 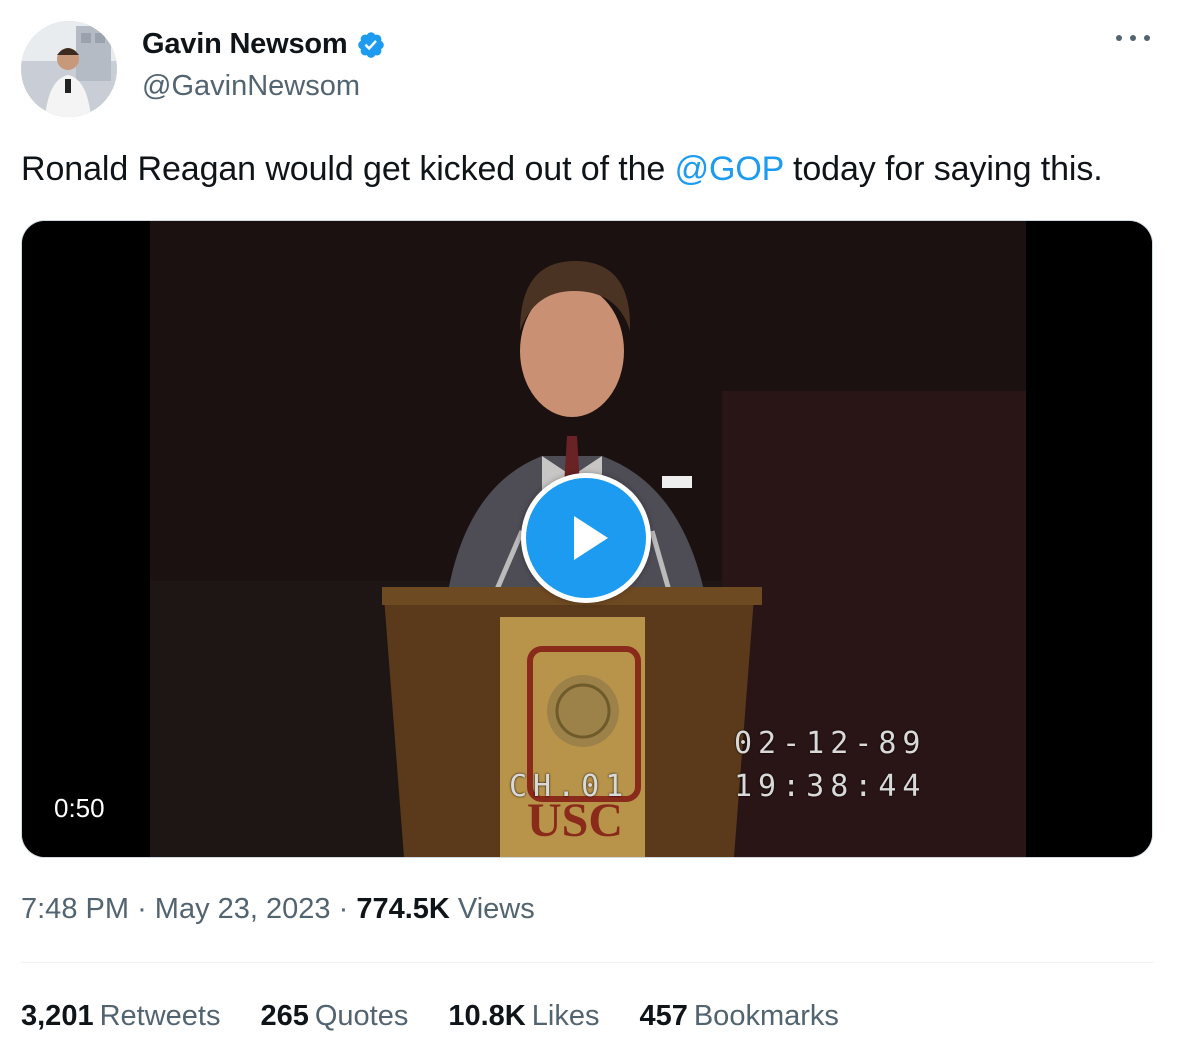 I want to click on verified-badge-icon, so click(x=371, y=45).